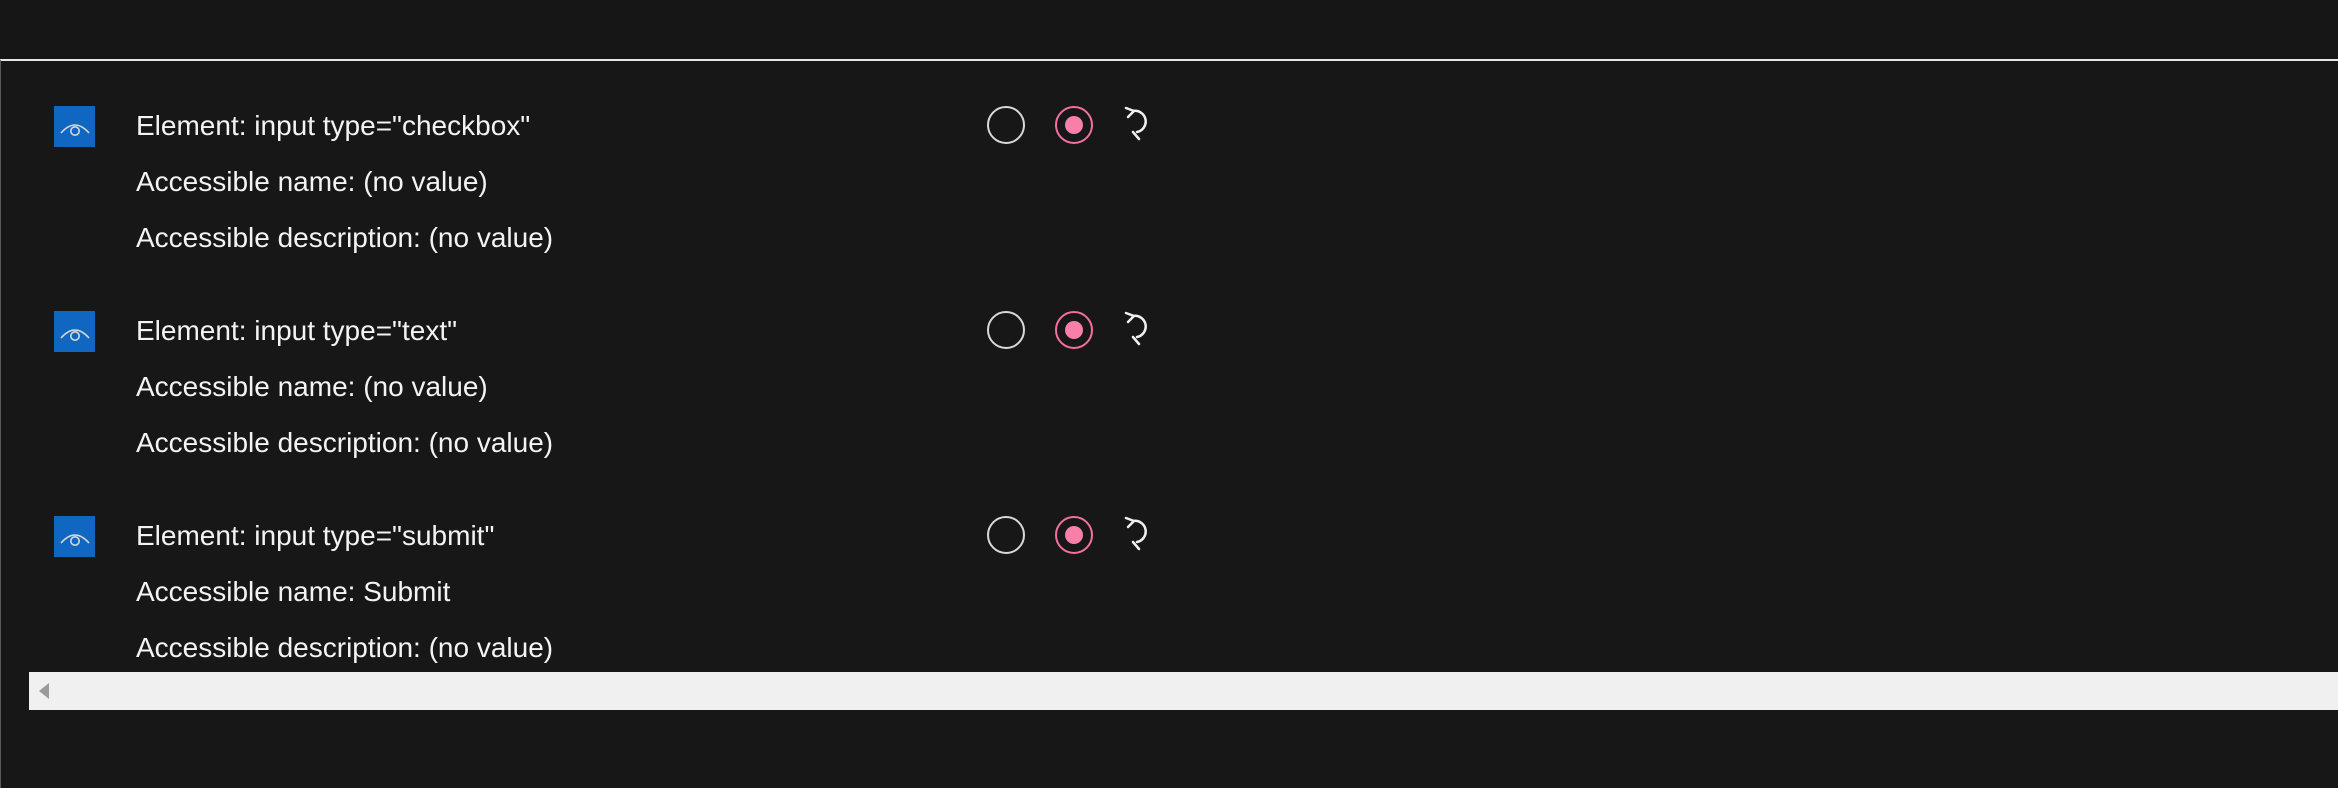  I want to click on title-bar, so click(1169, 29).